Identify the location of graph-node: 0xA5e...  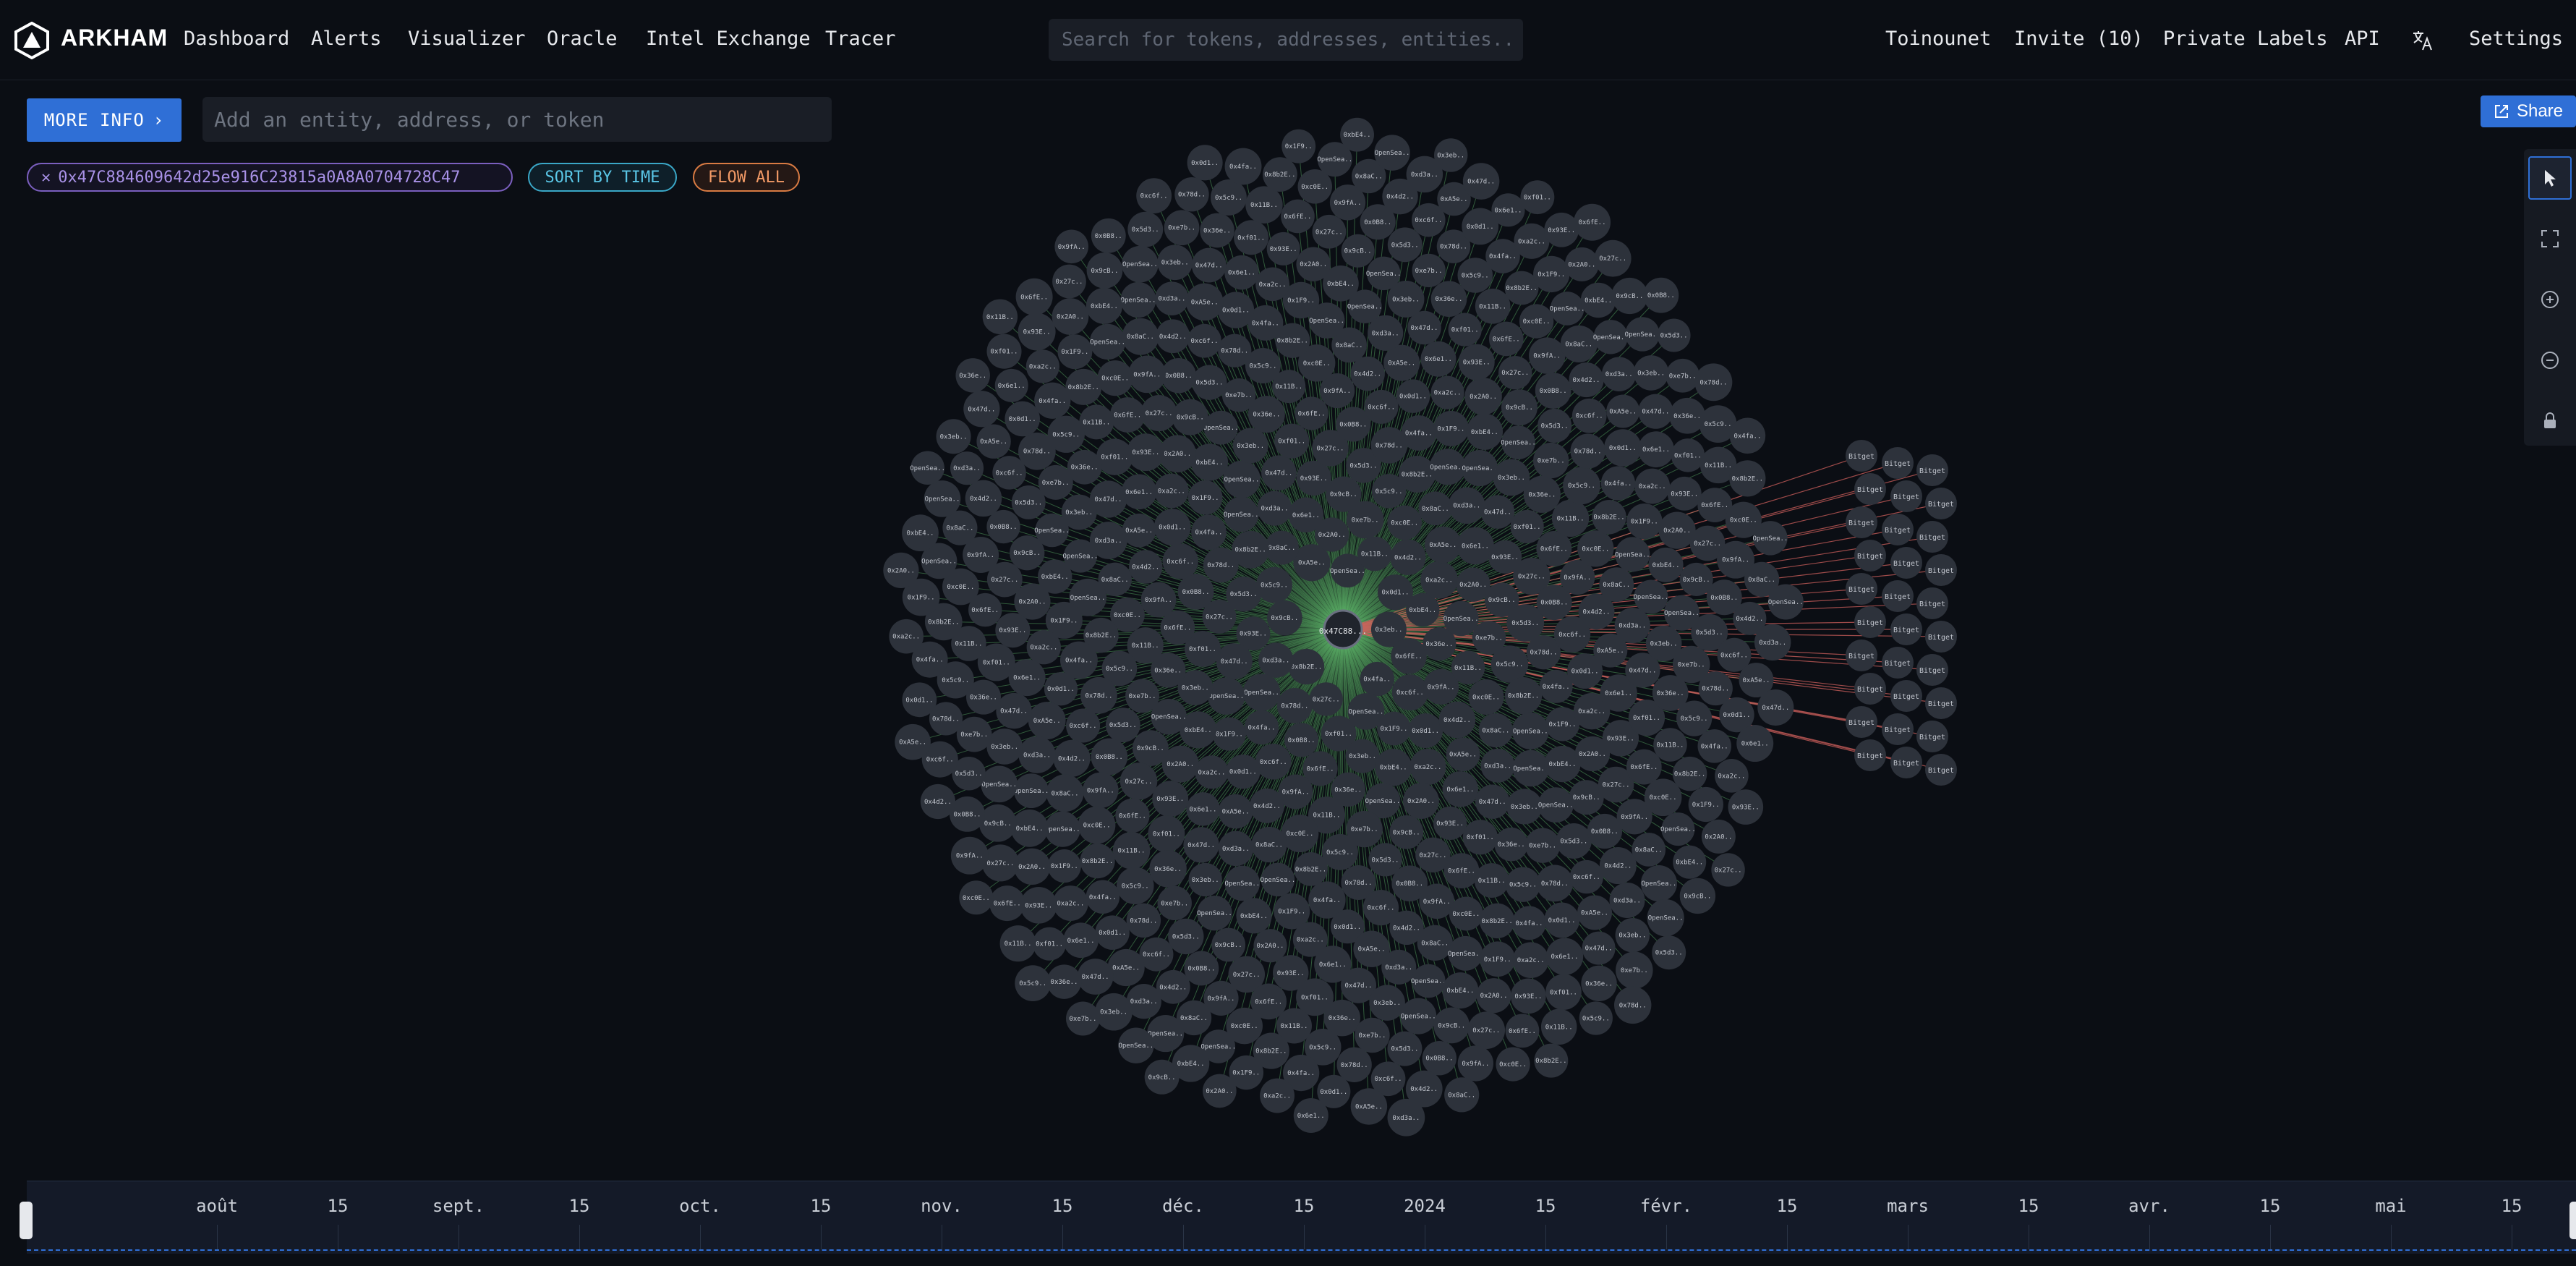
(1205, 302).